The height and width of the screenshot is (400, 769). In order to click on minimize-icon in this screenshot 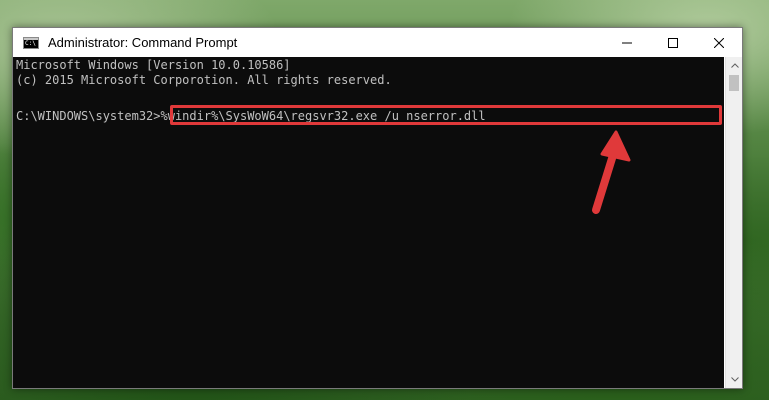, I will do `click(627, 42)`.